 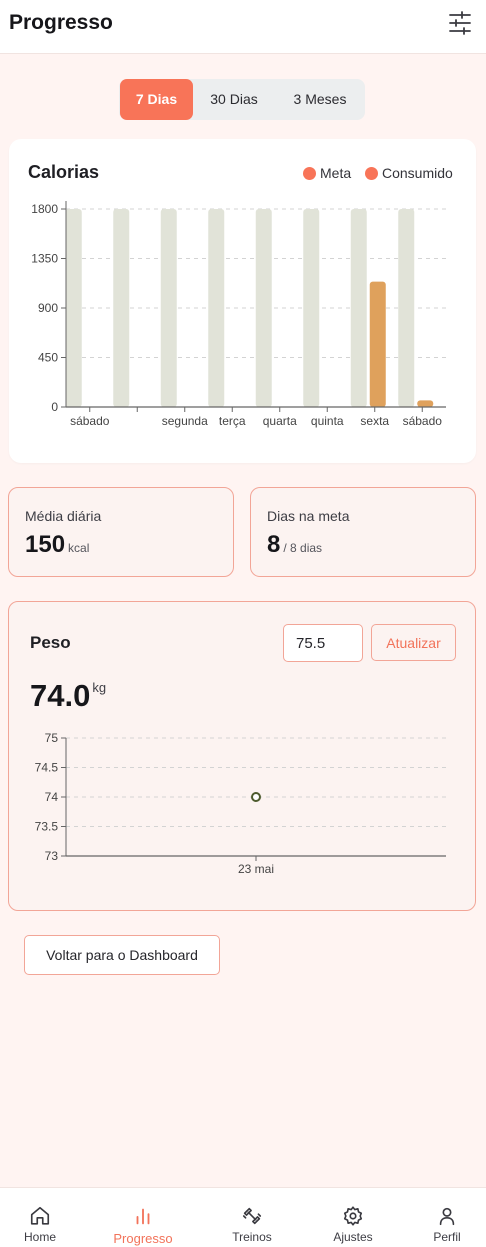 What do you see at coordinates (60, 695) in the screenshot?
I see `current-weight-value: 74.0` at bounding box center [60, 695].